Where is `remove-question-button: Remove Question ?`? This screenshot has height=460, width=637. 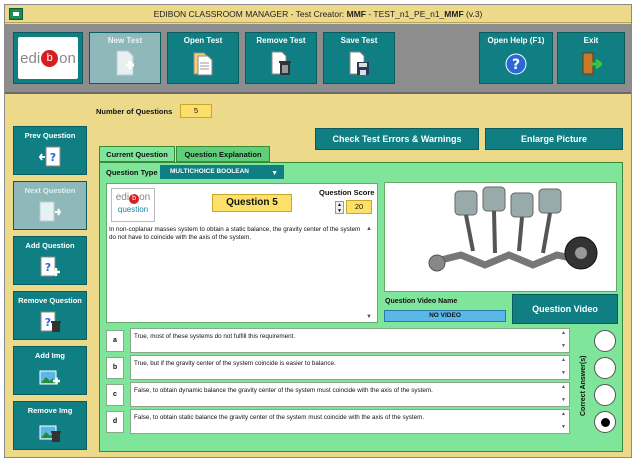 remove-question-button: Remove Question ? is located at coordinates (50, 315).